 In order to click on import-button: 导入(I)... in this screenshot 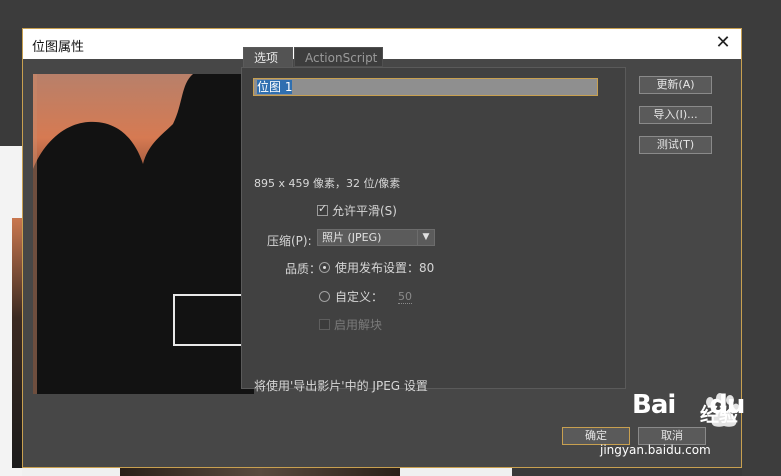, I will do `click(675, 115)`.